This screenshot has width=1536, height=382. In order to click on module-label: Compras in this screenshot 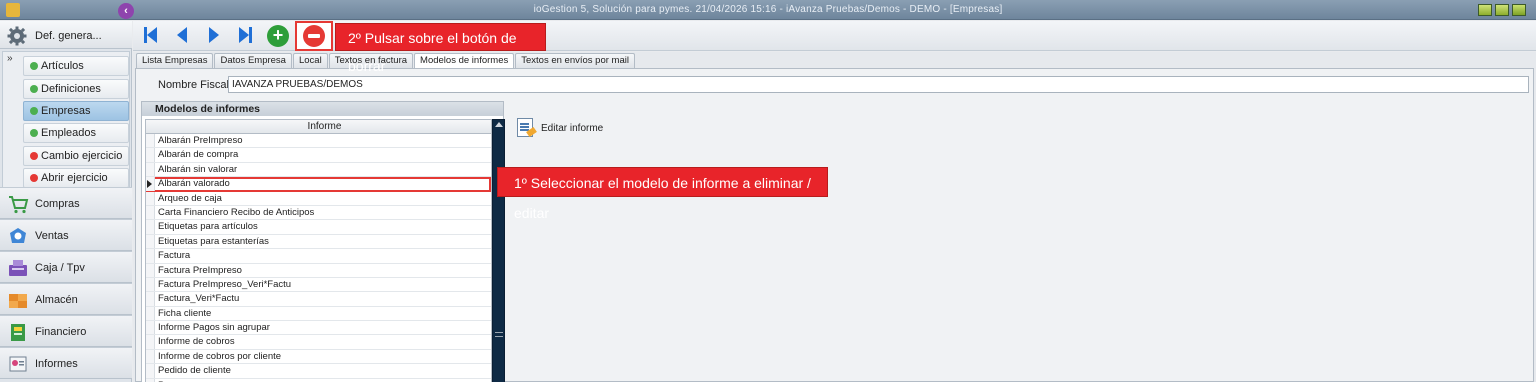, I will do `click(57, 204)`.